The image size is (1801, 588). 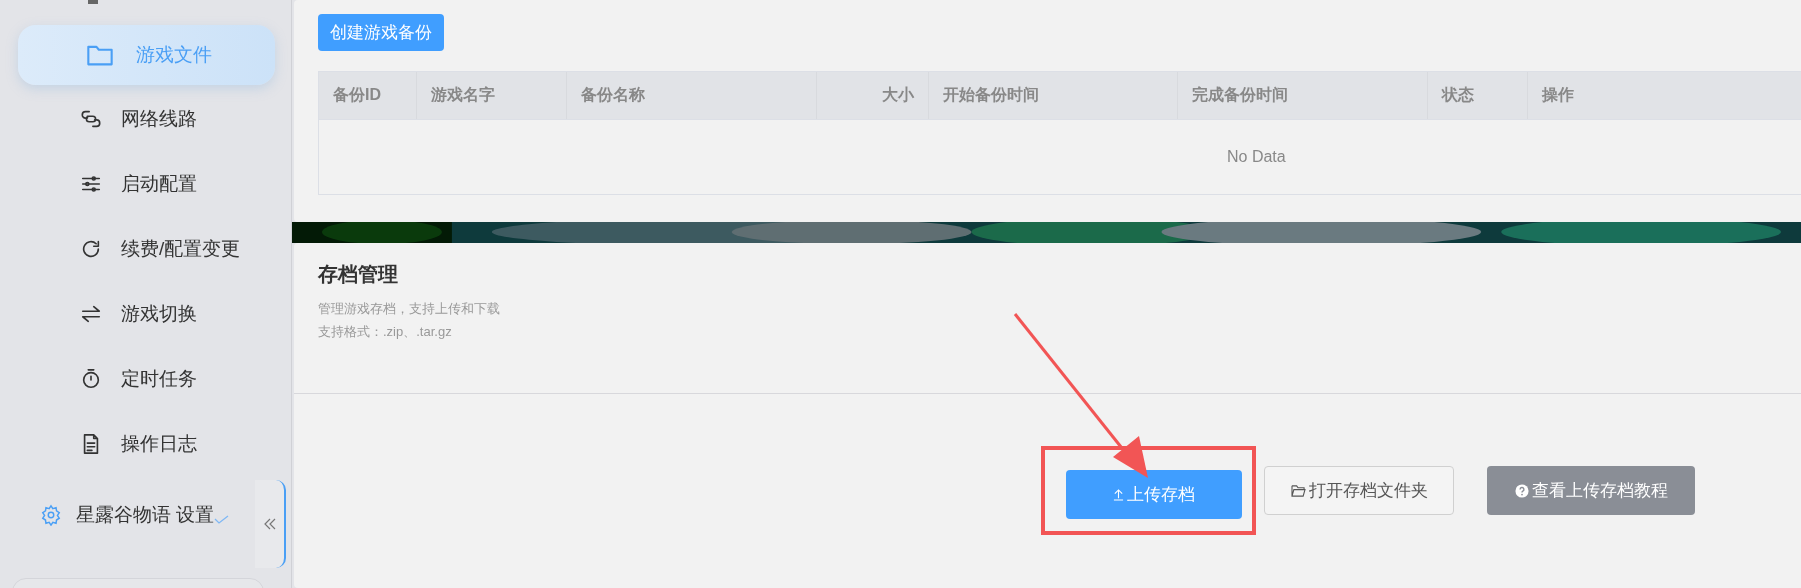 What do you see at coordinates (91, 378) in the screenshot?
I see `timer-icon` at bounding box center [91, 378].